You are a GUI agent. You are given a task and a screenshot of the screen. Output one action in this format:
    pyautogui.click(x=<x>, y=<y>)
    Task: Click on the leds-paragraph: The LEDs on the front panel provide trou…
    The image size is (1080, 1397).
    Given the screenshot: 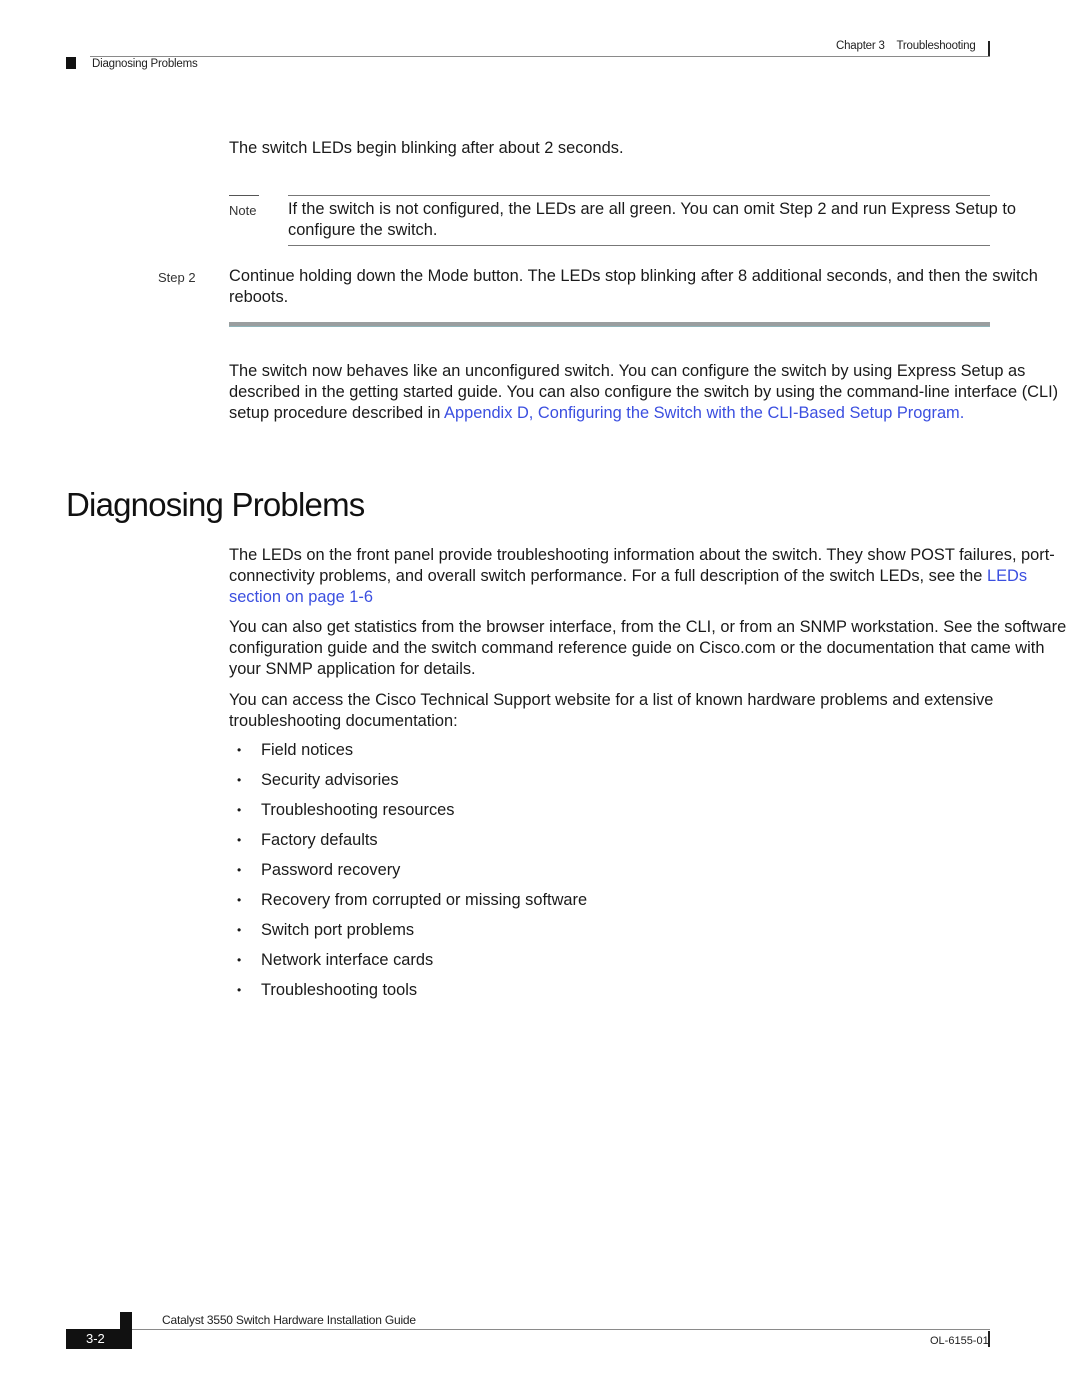 What is the action you would take?
    pyautogui.click(x=649, y=576)
    